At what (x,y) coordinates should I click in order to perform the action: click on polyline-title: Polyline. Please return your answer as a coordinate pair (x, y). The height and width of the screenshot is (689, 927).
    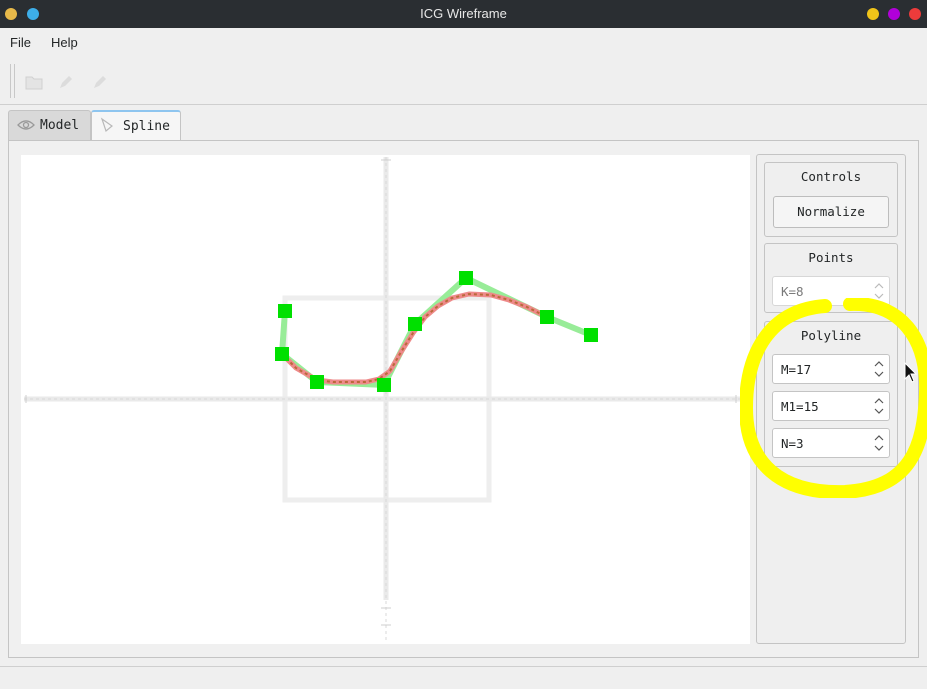
    Looking at the image, I should click on (831, 335).